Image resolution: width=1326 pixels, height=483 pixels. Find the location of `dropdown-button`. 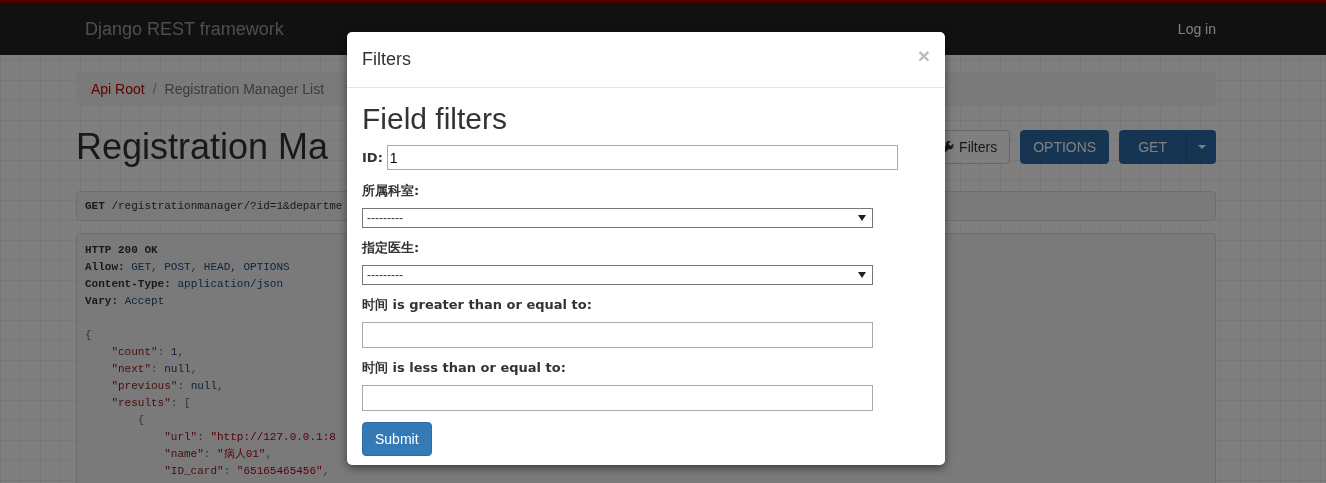

dropdown-button is located at coordinates (1201, 147).